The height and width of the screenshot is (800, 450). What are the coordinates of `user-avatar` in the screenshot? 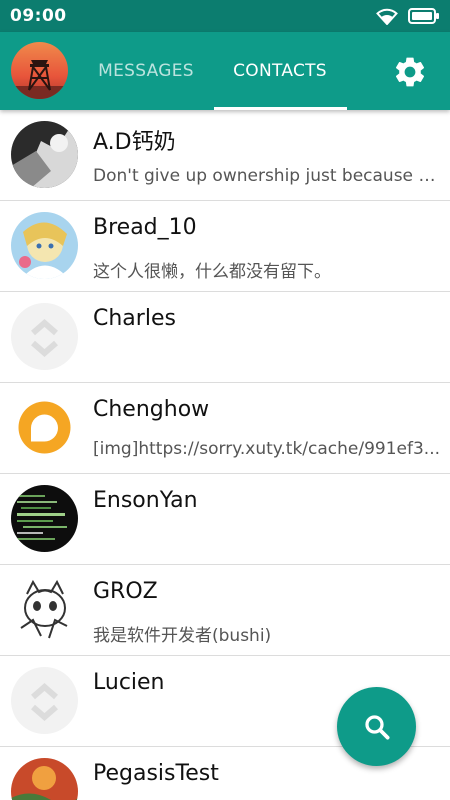 It's located at (39, 70).